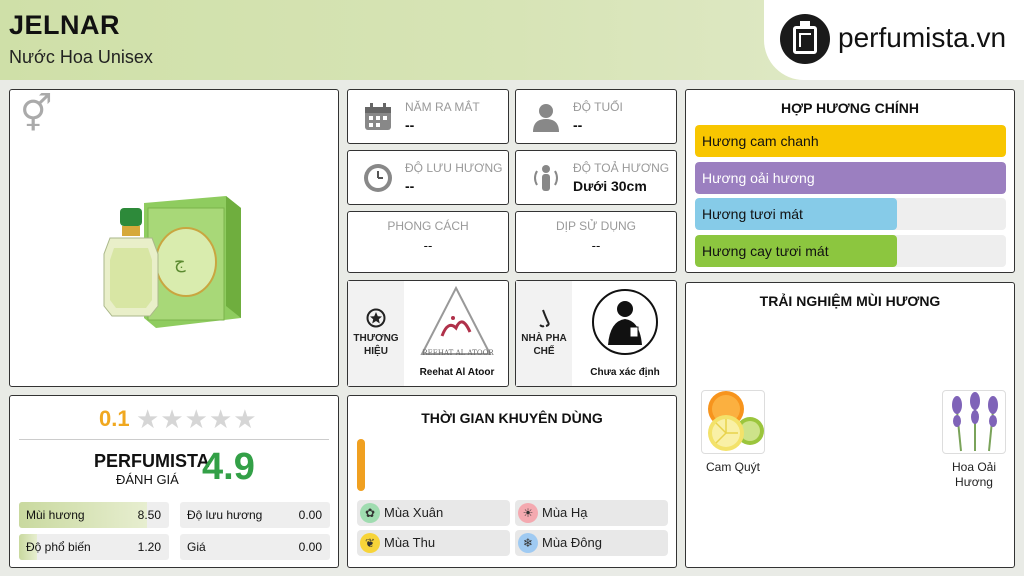 The height and width of the screenshot is (576, 1024). Describe the element at coordinates (428, 226) in the screenshot. I see `style-label: PHONG CÁCH` at that location.